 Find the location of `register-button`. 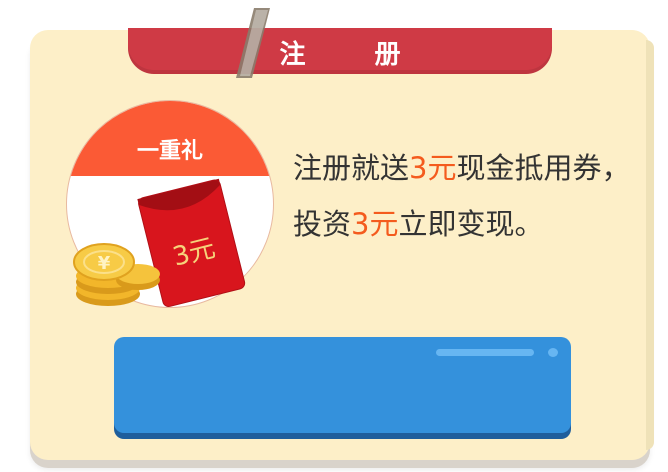

register-button is located at coordinates (342, 385).